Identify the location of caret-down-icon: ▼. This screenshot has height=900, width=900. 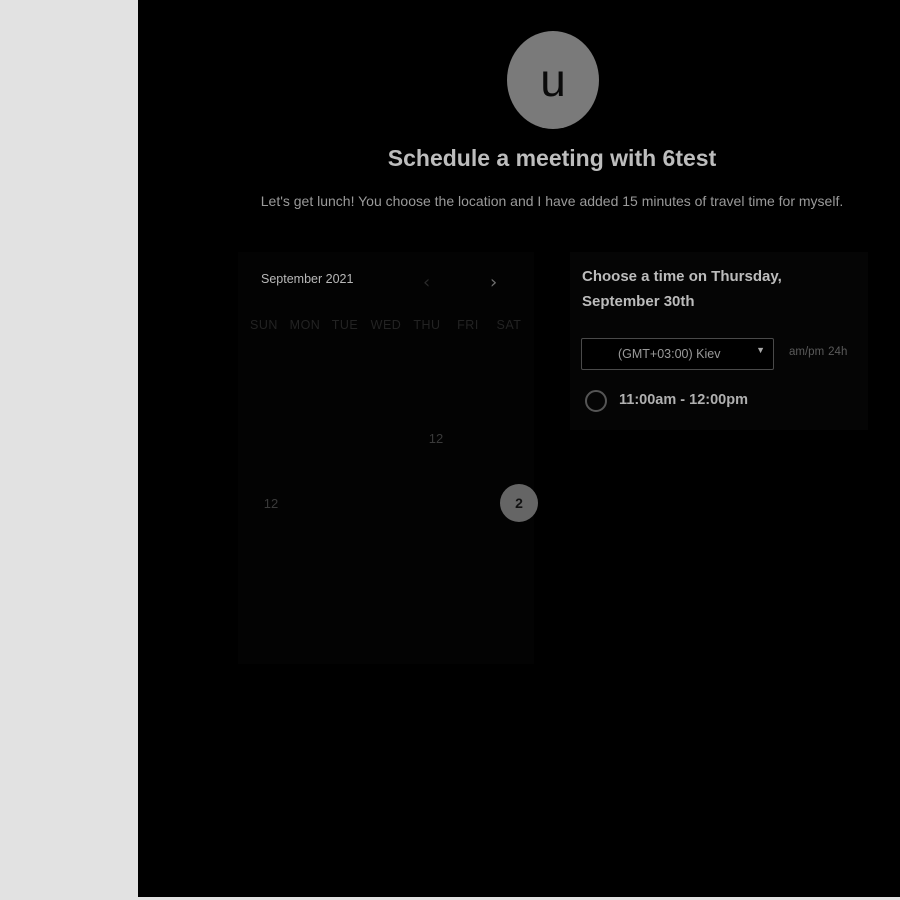
(760, 350).